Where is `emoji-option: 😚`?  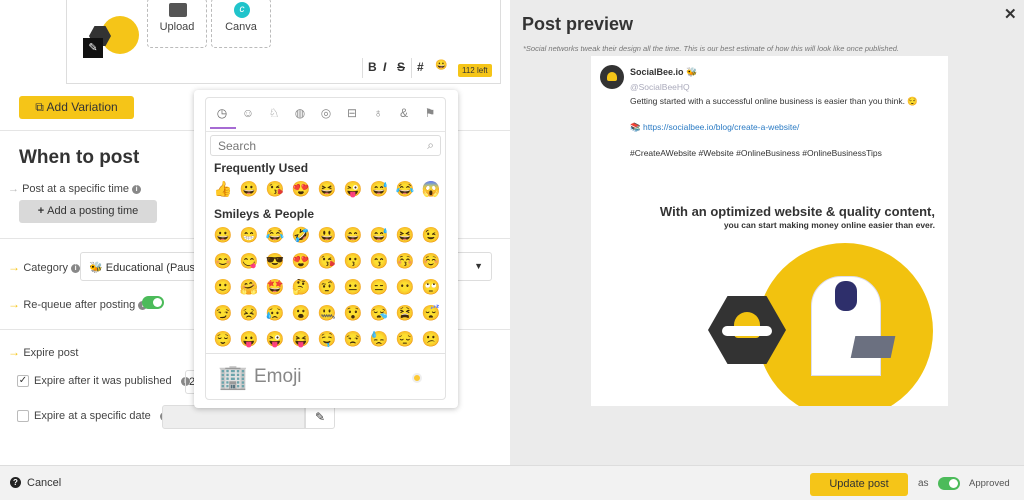 emoji-option: 😚 is located at coordinates (405, 261).